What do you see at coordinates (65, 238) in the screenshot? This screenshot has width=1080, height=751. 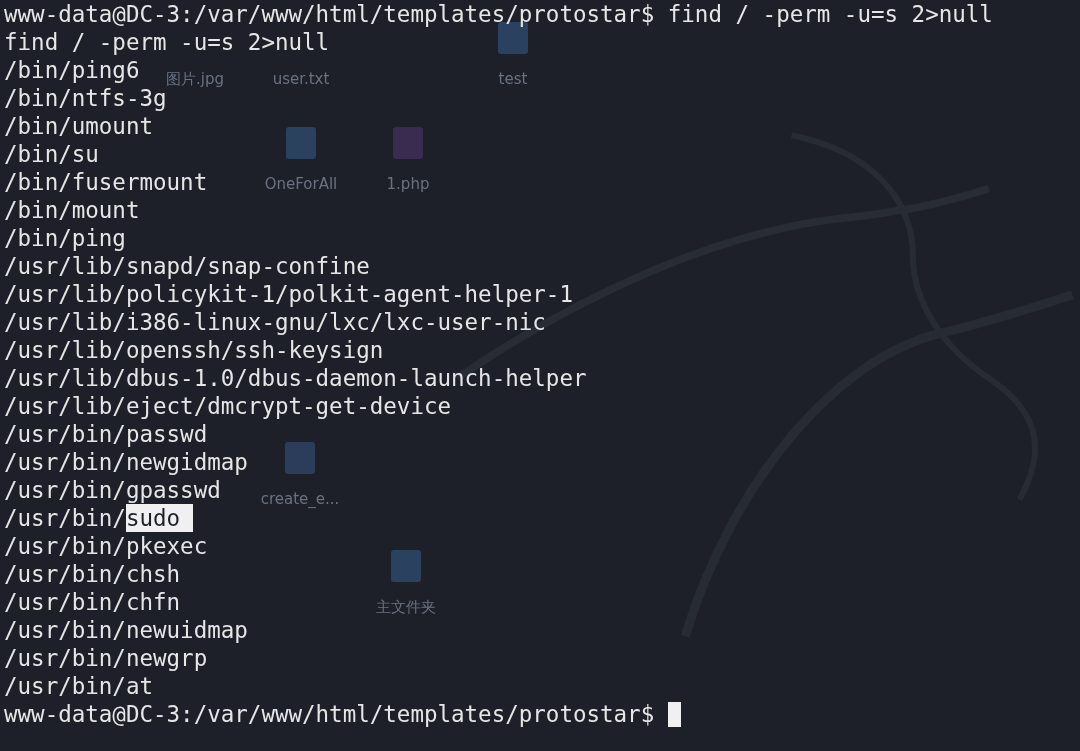 I see `output-line: /bin/ping` at bounding box center [65, 238].